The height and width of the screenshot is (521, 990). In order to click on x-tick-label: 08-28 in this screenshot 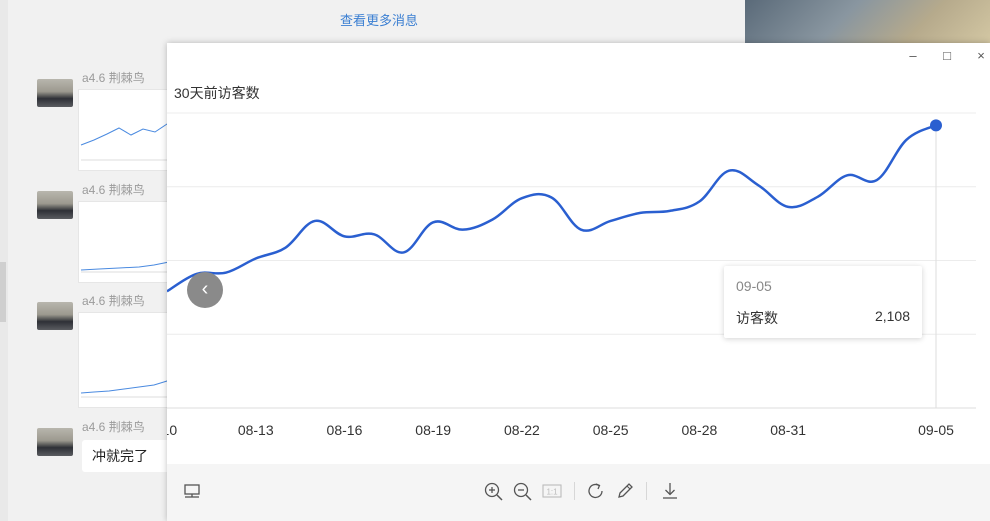, I will do `click(699, 430)`.